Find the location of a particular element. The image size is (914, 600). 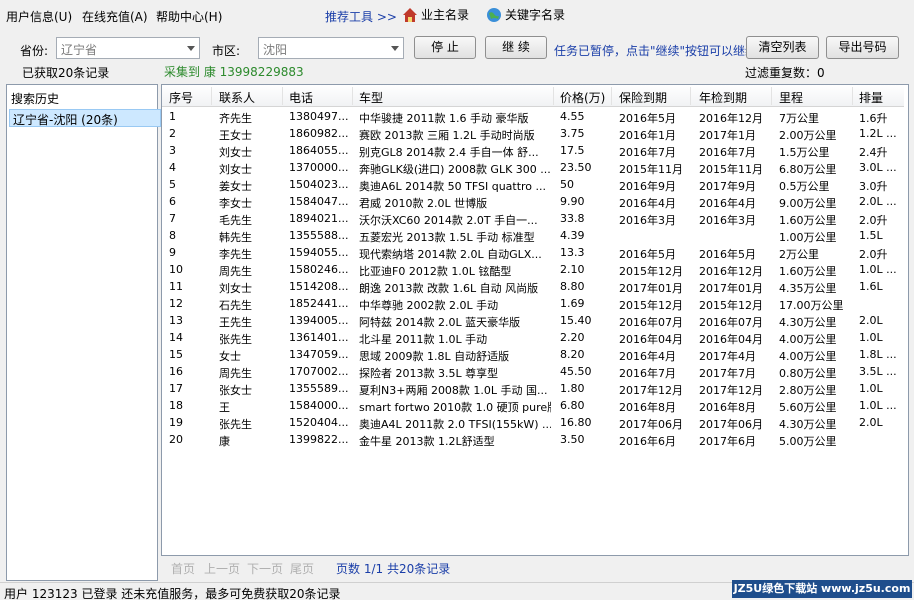

stop-button: 停 止 is located at coordinates (445, 47).